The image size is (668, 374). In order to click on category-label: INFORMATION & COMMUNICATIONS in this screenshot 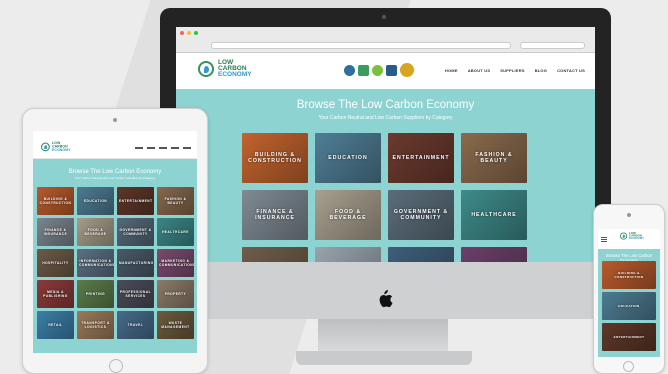, I will do `click(96, 263)`.